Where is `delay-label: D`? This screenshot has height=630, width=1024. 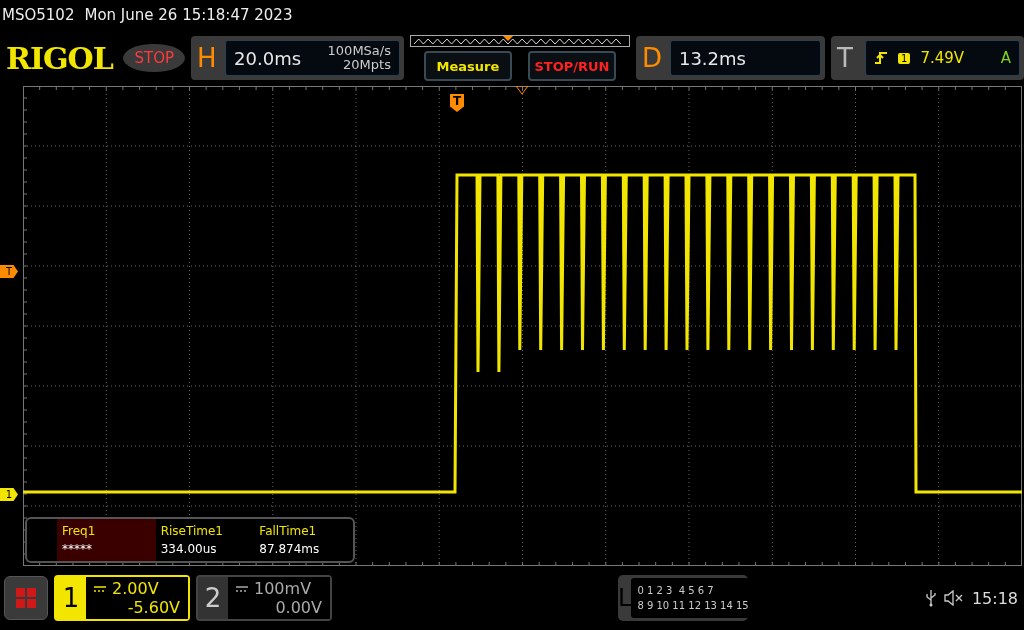 delay-label: D is located at coordinates (652, 58).